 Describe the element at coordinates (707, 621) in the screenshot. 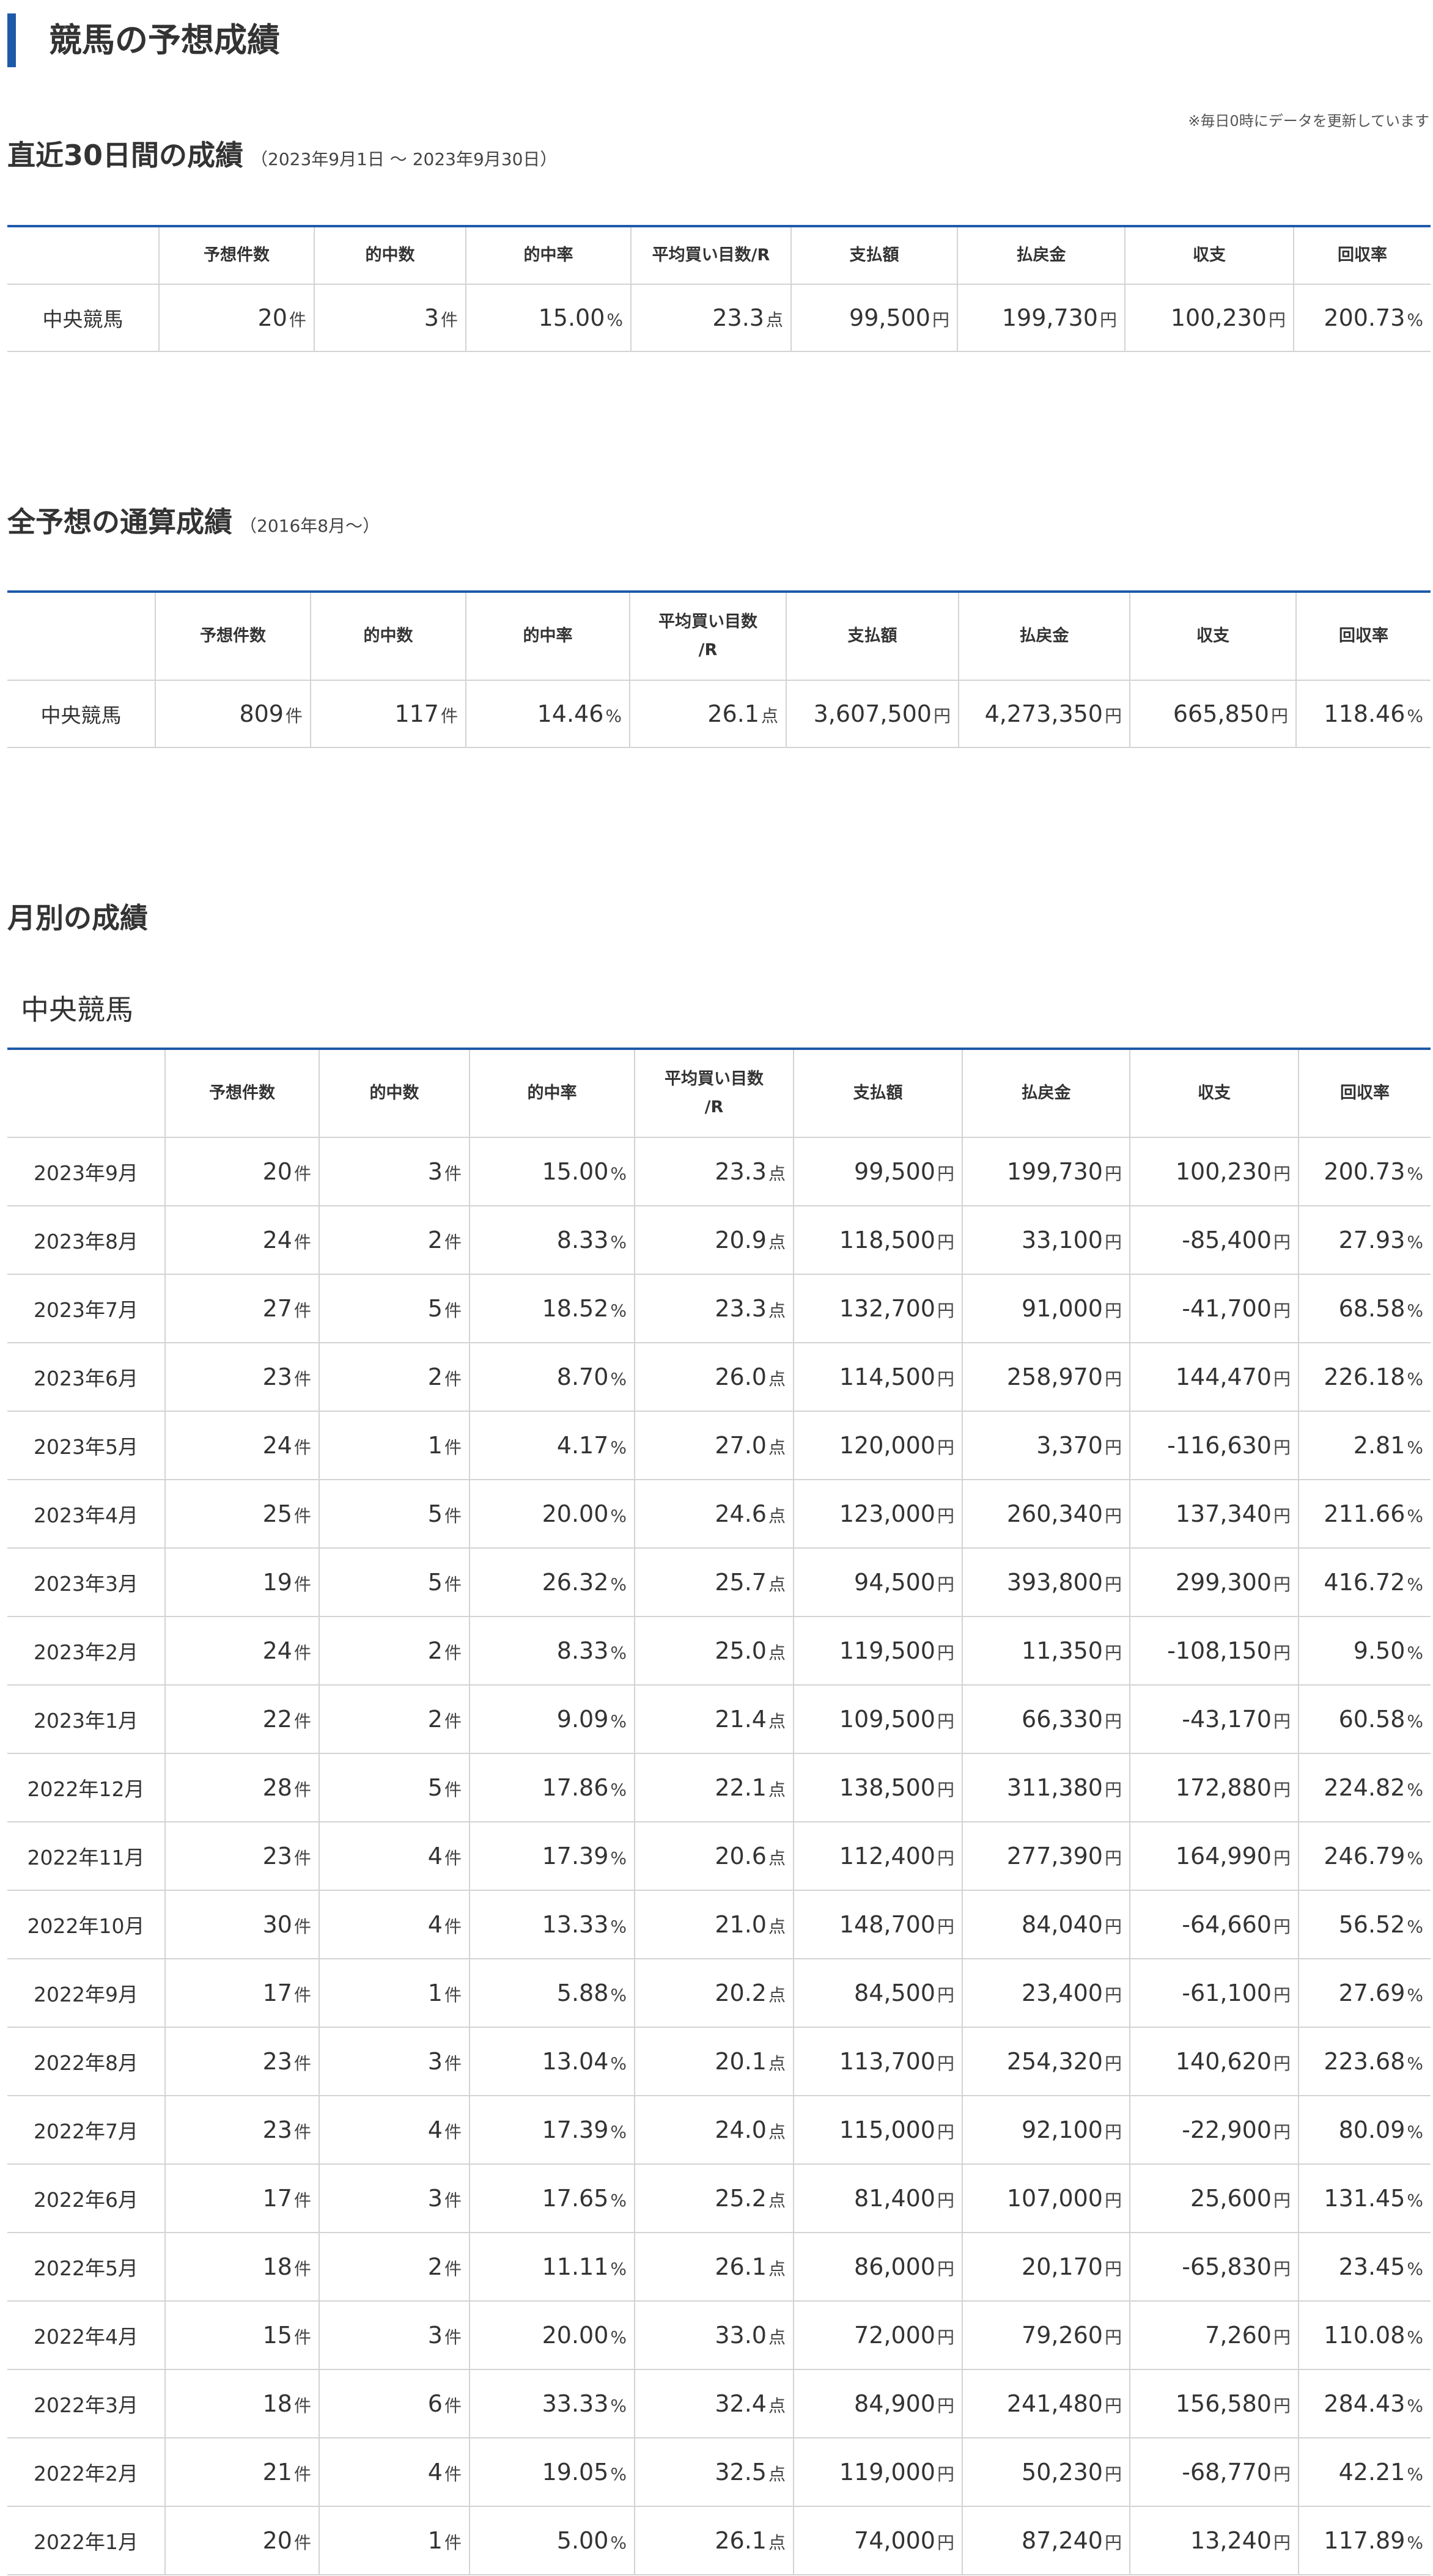

I see `avg-bets-line1: 平均買い目数` at that location.